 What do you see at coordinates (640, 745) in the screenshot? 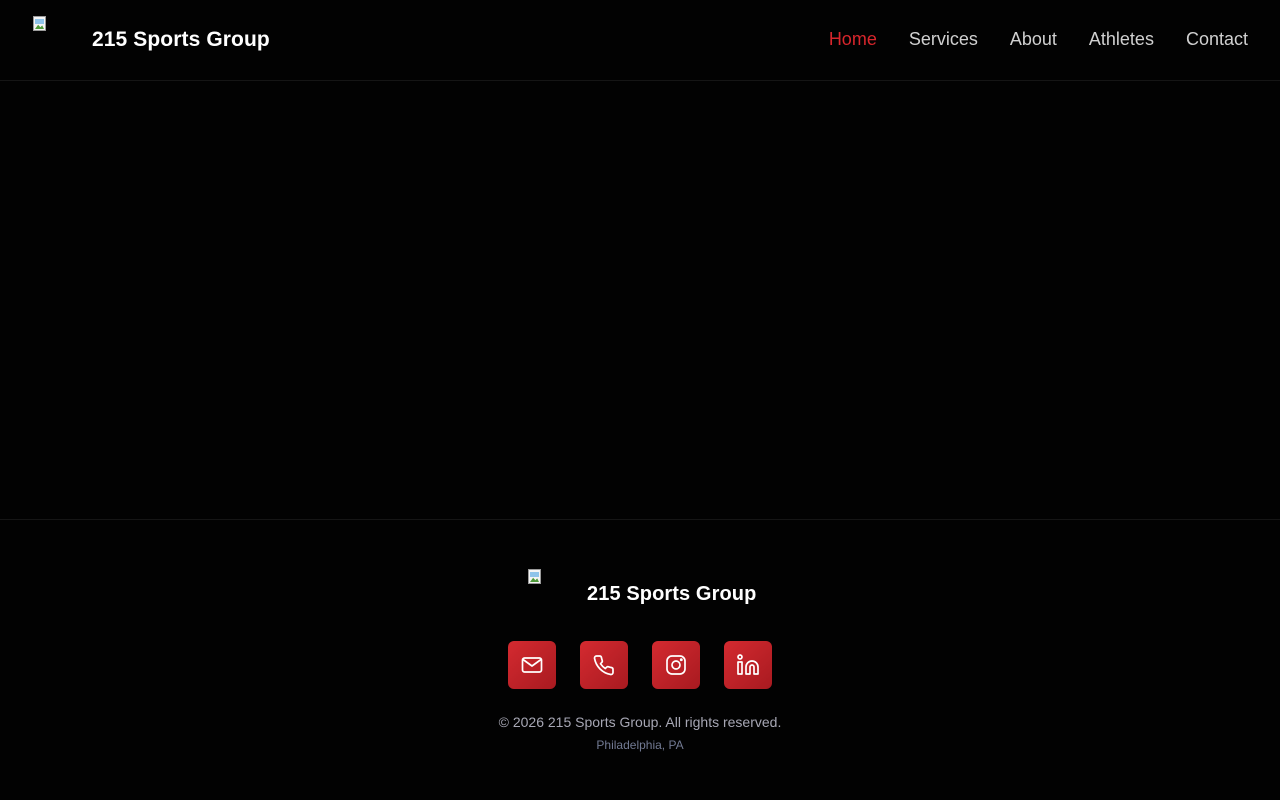
I see `location-text: Philadelphia, PA` at bounding box center [640, 745].